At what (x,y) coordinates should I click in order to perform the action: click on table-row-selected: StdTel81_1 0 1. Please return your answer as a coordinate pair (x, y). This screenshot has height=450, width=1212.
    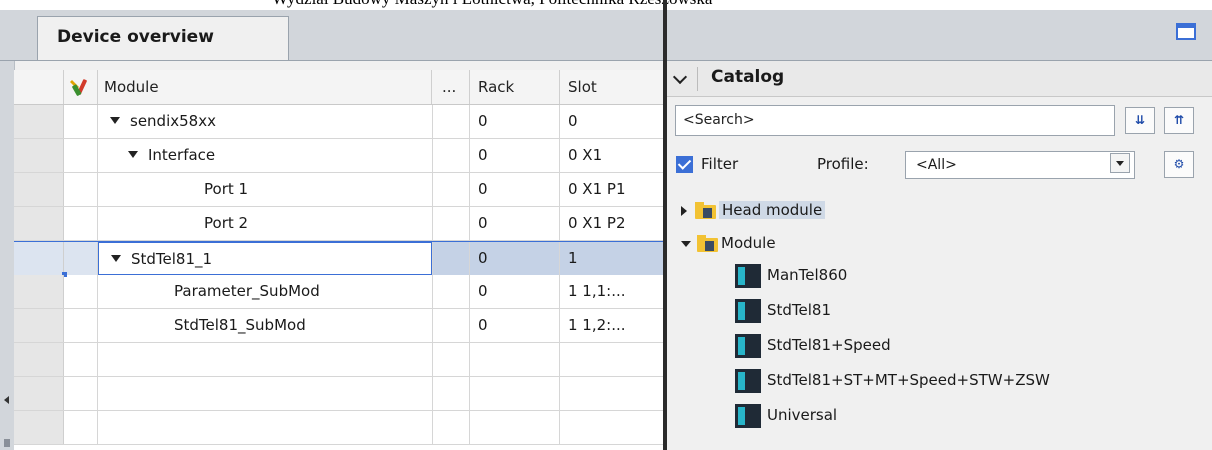
    Looking at the image, I should click on (338, 258).